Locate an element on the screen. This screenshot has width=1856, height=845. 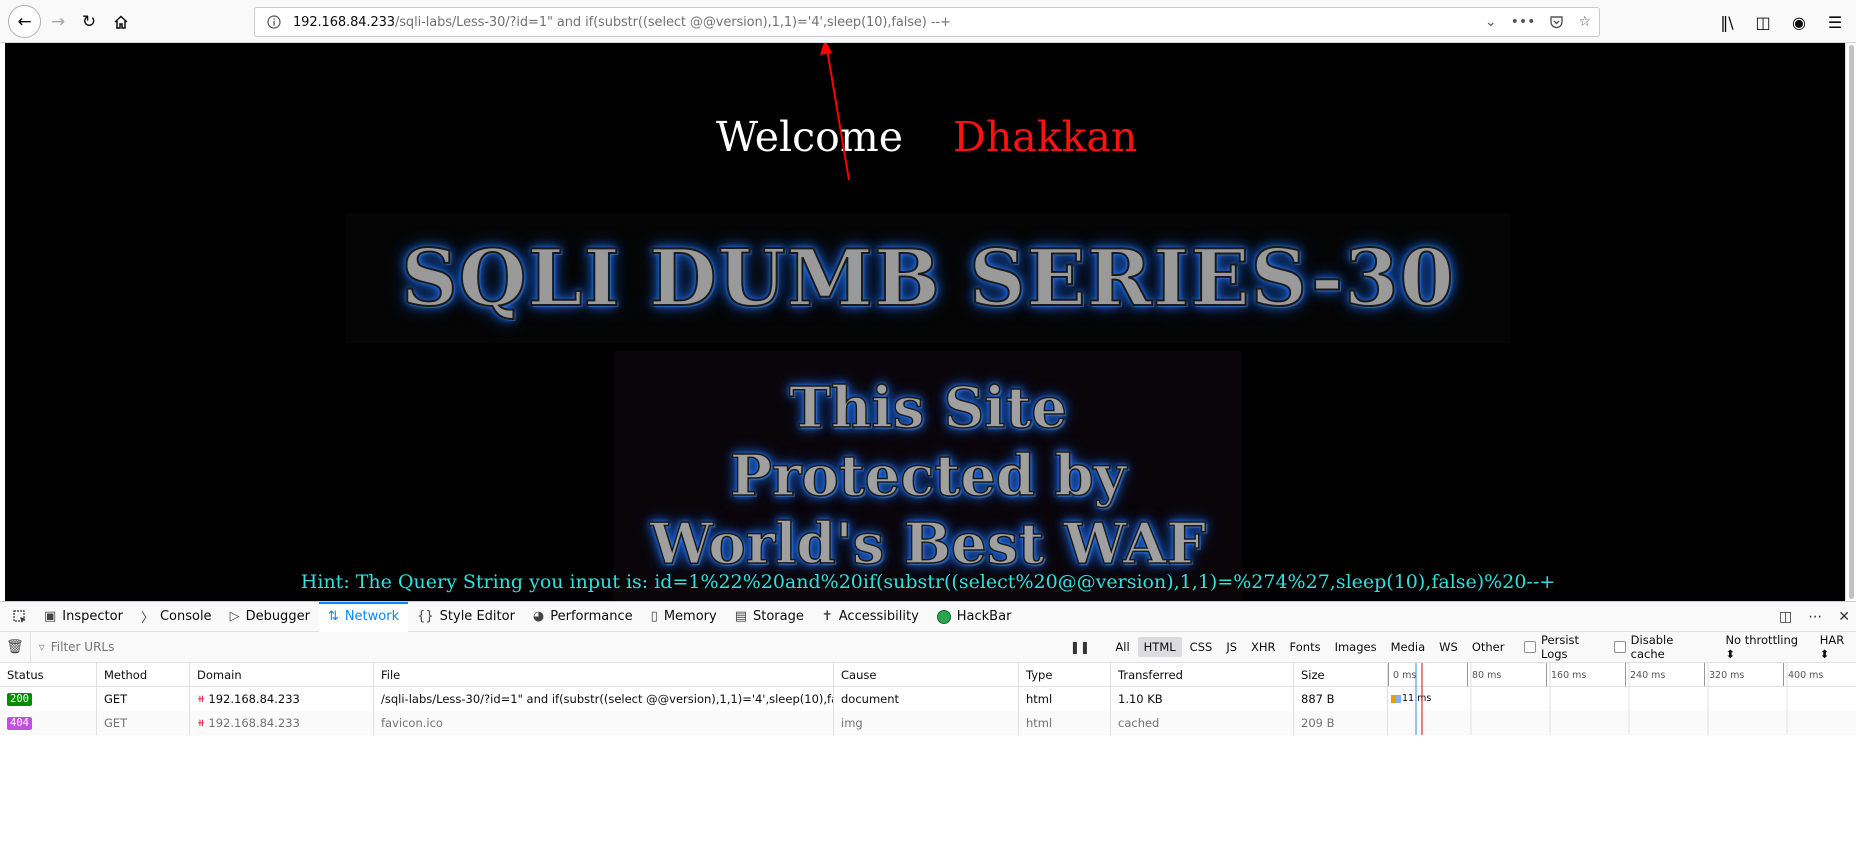
bookmark-star-icon: ☆ is located at coordinates (1584, 22).